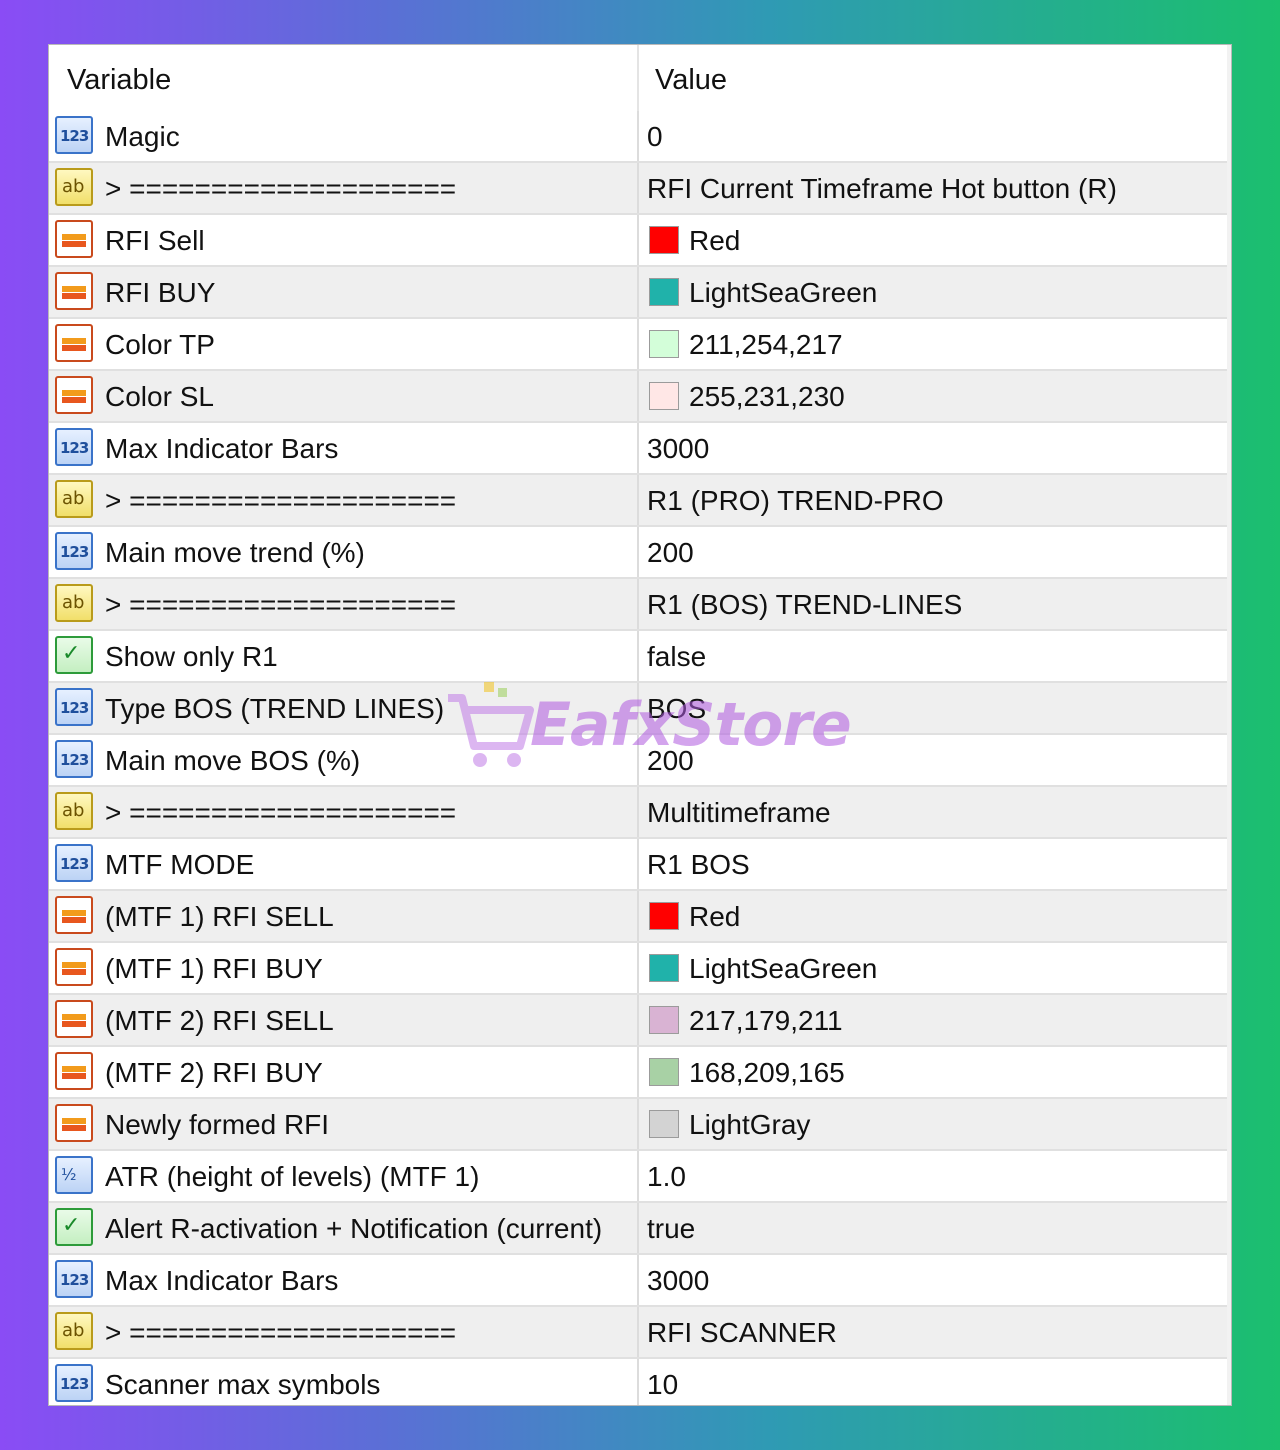  Describe the element at coordinates (750, 1124) in the screenshot. I see `value-text: LightGray` at that location.